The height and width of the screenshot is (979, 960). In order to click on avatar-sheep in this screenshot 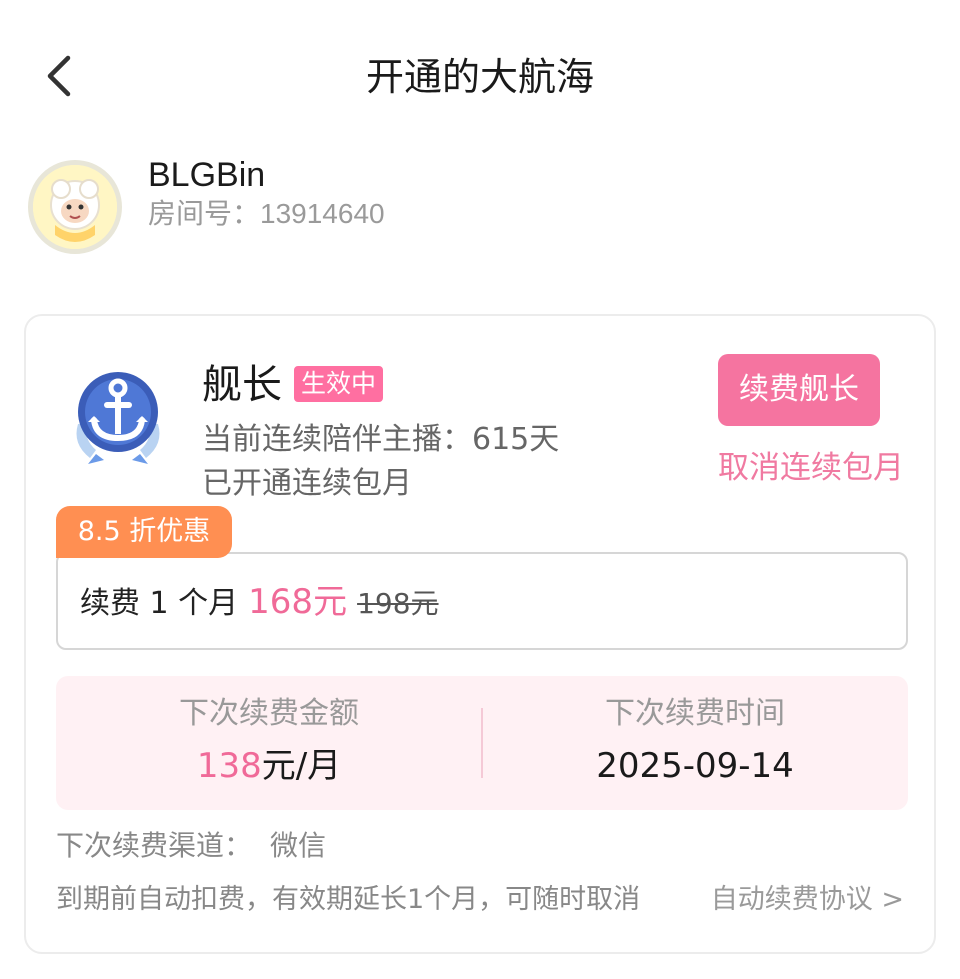, I will do `click(75, 207)`.